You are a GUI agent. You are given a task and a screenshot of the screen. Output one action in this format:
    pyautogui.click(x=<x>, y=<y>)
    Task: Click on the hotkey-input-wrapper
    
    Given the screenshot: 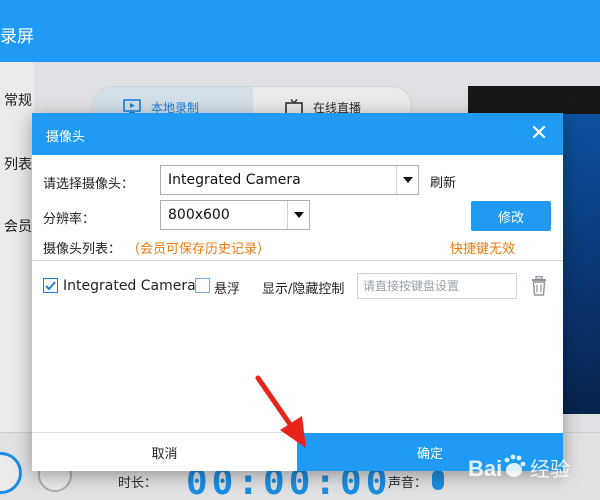 What is the action you would take?
    pyautogui.click(x=437, y=286)
    